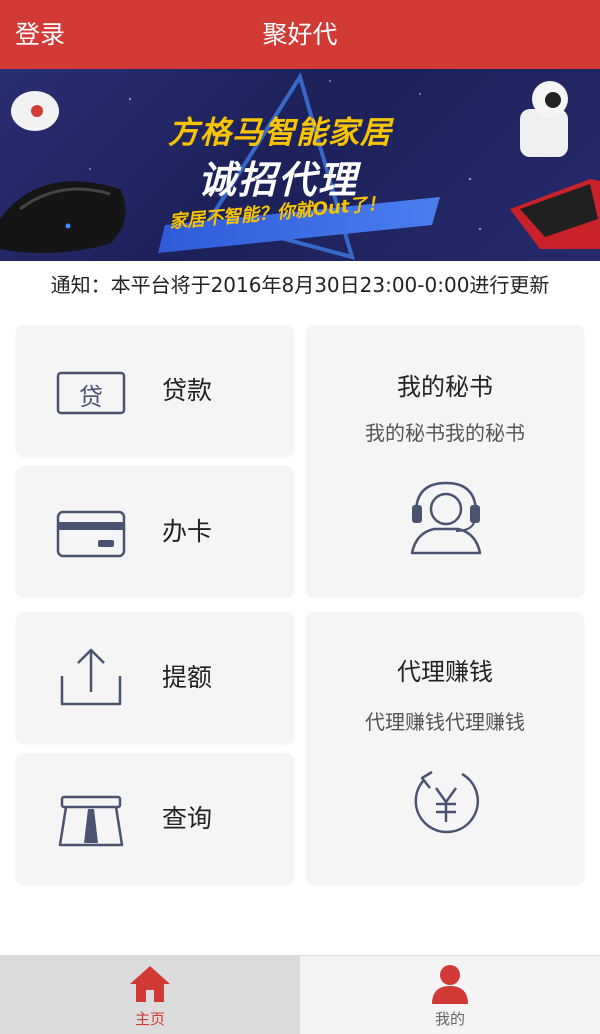 This screenshot has height=1034, width=600. I want to click on raise-limit-label: 提额, so click(187, 677).